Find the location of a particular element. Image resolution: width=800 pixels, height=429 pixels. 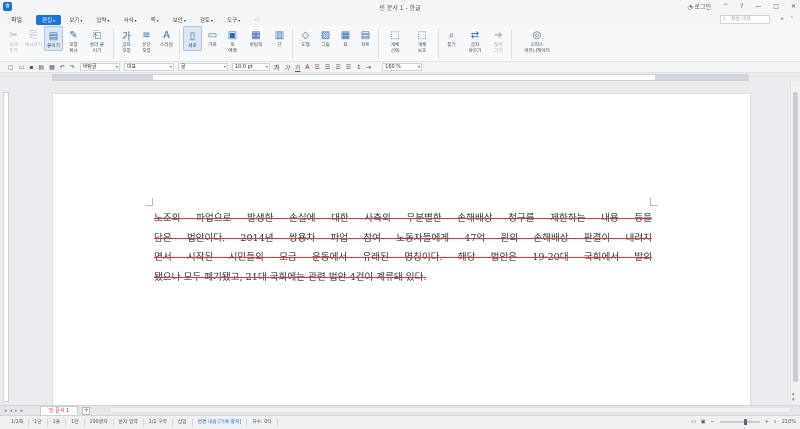

communicator-icon: ◎ is located at coordinates (537, 35).